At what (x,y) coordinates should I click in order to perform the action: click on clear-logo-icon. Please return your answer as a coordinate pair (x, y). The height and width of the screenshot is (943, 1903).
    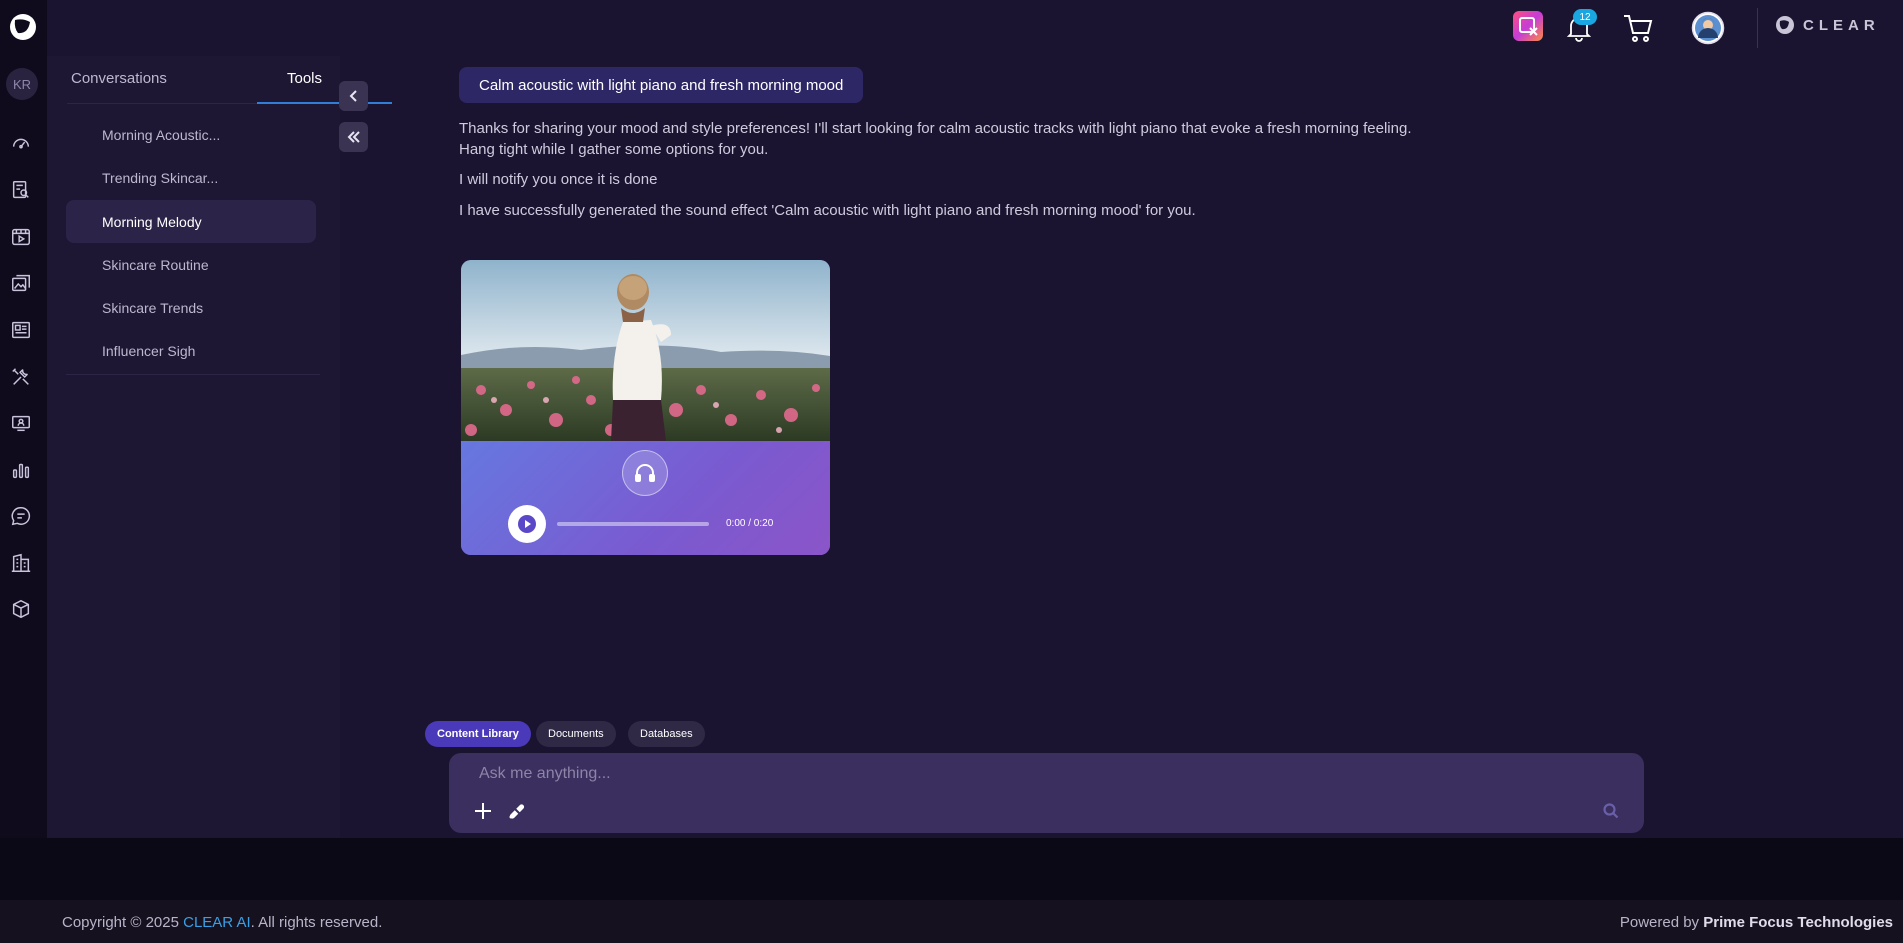
    Looking at the image, I should click on (1785, 25).